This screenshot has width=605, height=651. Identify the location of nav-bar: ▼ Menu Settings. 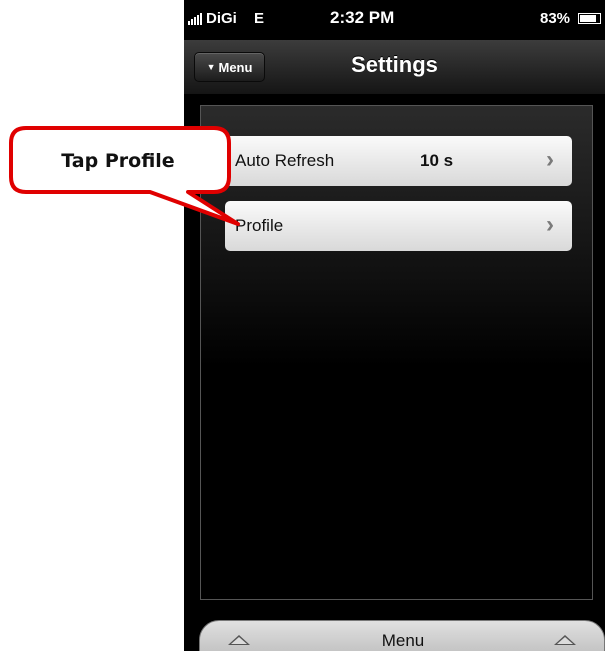
(394, 67).